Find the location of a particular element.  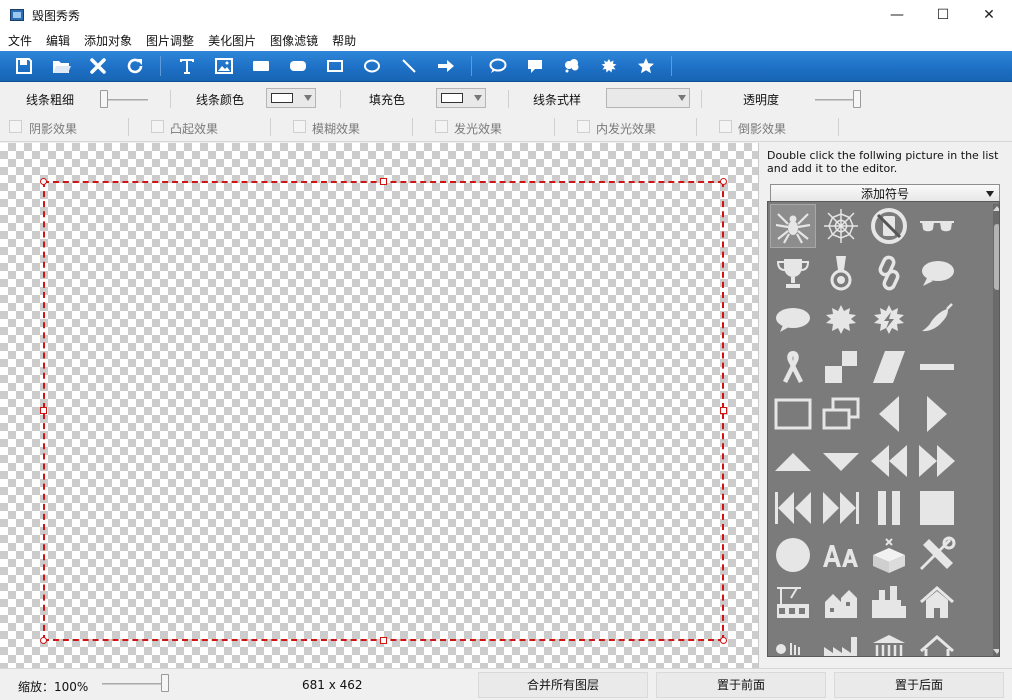

resize-handle-top is located at coordinates (383, 181).